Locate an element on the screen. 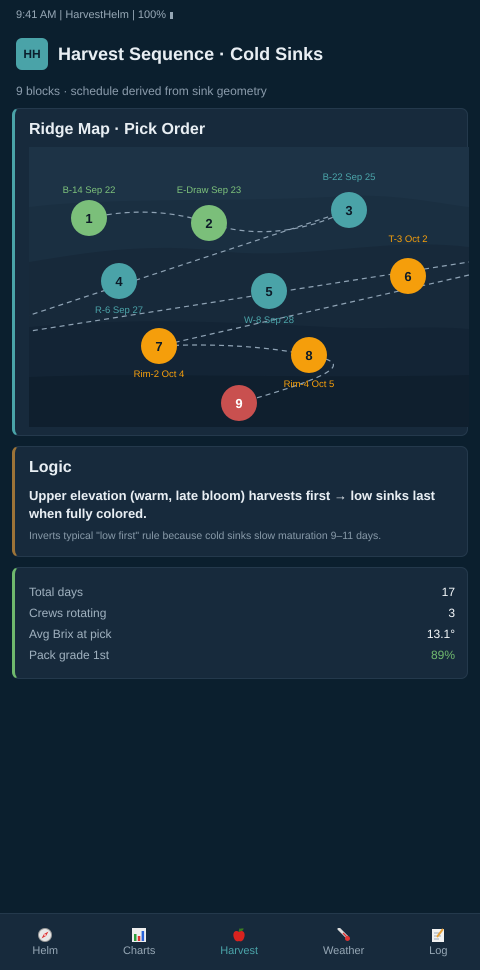  stat-label: Crews rotating is located at coordinates (67, 613).